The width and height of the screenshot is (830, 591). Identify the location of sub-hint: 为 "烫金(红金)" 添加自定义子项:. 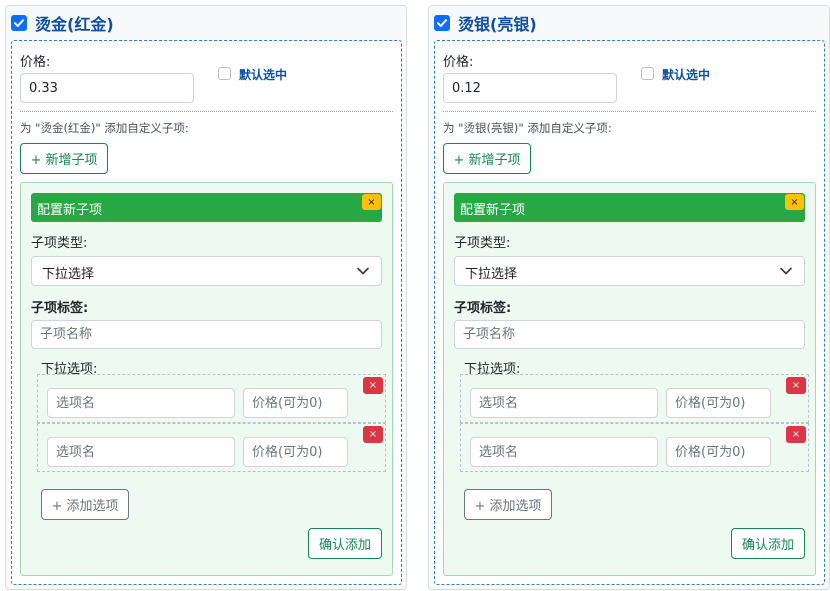
(104, 128).